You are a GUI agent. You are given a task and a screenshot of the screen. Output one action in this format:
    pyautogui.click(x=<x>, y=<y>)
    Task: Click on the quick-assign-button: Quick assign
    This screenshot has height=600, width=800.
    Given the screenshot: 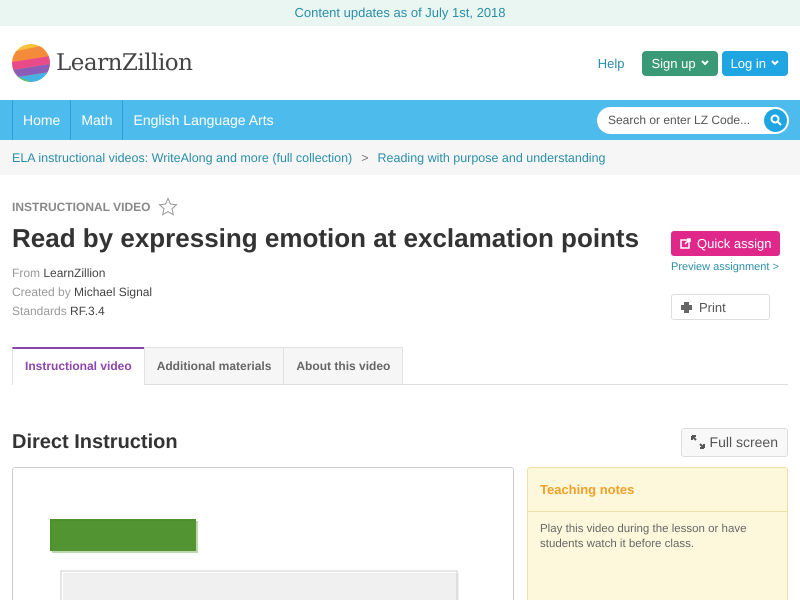 What is the action you would take?
    pyautogui.click(x=725, y=243)
    